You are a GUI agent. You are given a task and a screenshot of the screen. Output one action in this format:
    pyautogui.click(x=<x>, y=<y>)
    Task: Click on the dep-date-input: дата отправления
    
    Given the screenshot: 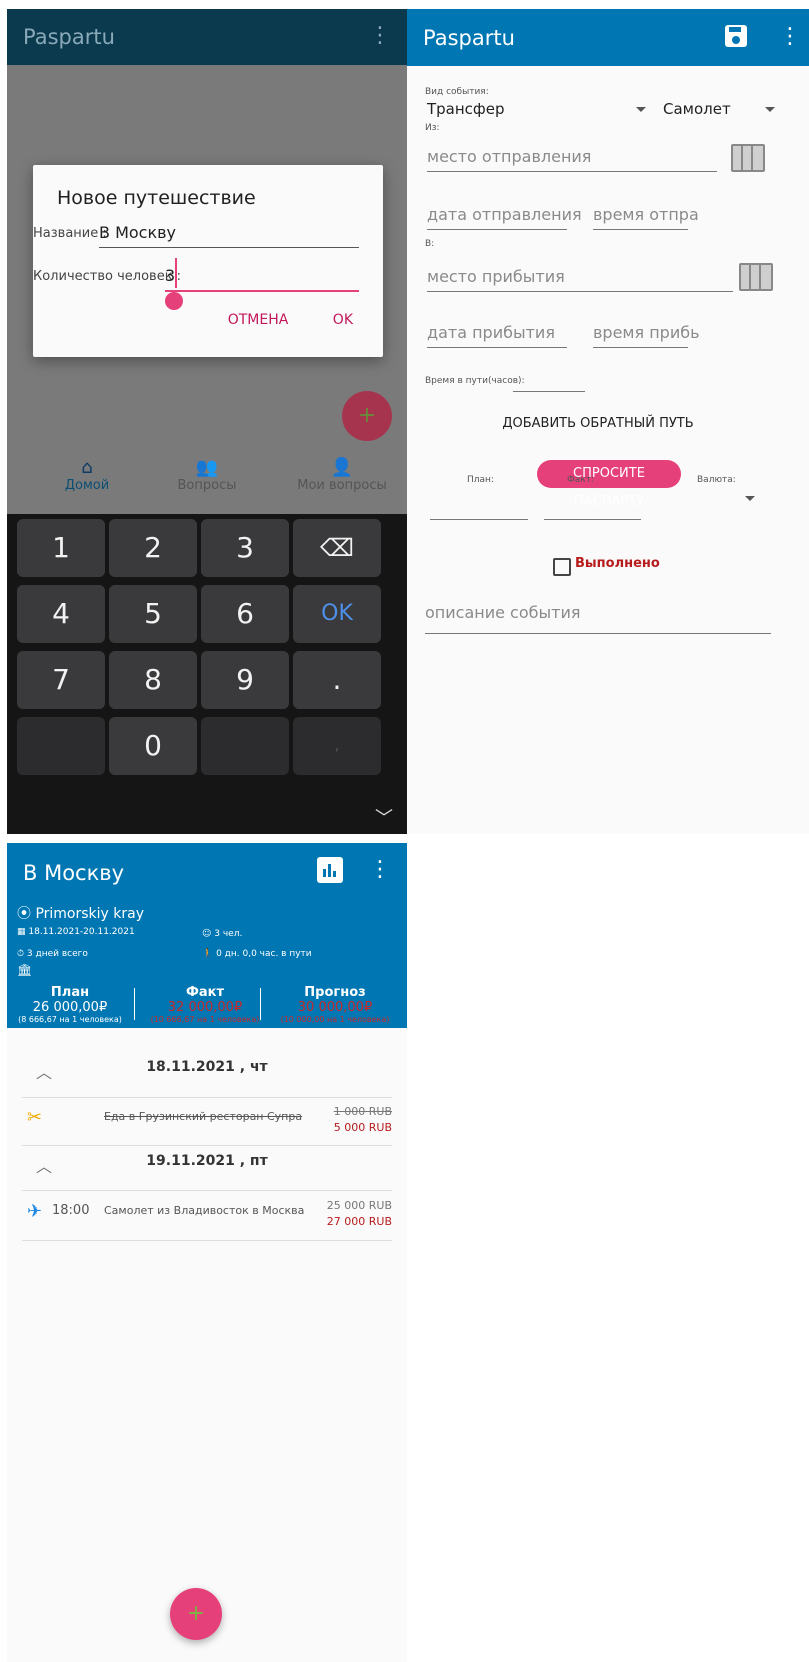 What is the action you would take?
    pyautogui.click(x=504, y=214)
    